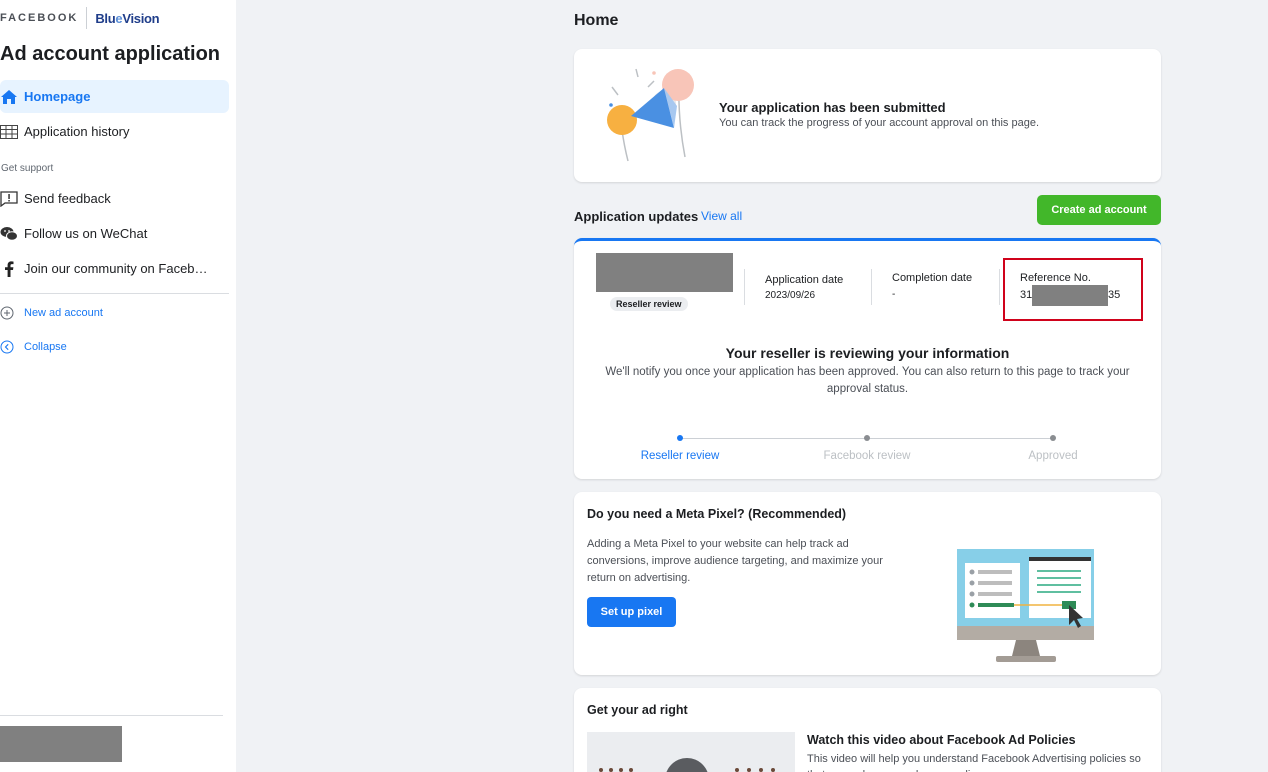 This screenshot has height=772, width=1268. Describe the element at coordinates (867, 456) in the screenshot. I see `step-facebook-review: Facebook review` at that location.